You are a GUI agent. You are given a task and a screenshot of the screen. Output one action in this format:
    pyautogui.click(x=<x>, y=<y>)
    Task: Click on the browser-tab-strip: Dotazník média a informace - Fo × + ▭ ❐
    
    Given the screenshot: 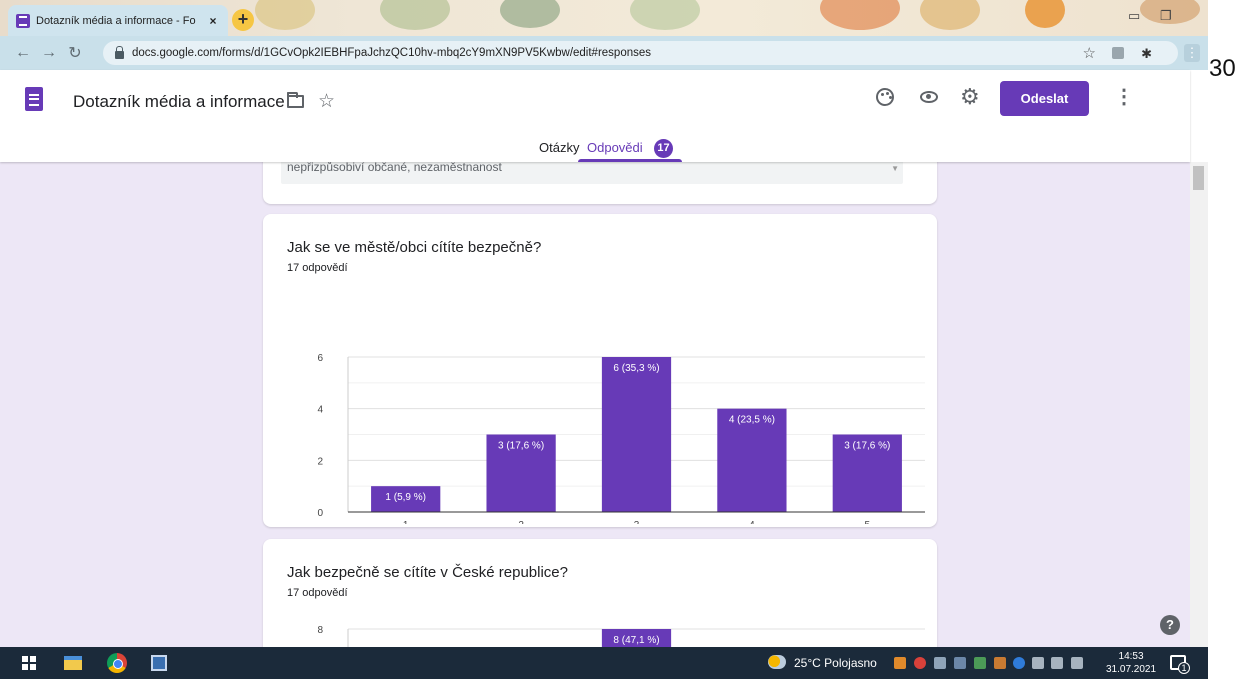 What is the action you would take?
    pyautogui.click(x=604, y=18)
    